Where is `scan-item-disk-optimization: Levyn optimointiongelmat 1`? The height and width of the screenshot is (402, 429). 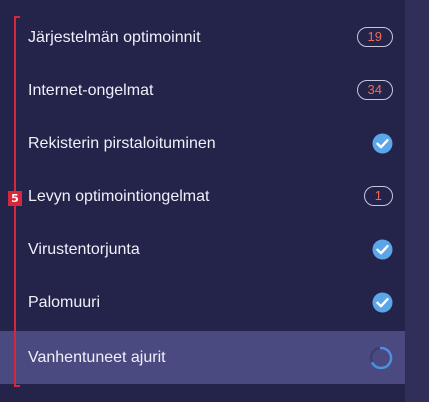
scan-item-disk-optimization: Levyn optimointiongelmat 1 is located at coordinates (202, 196).